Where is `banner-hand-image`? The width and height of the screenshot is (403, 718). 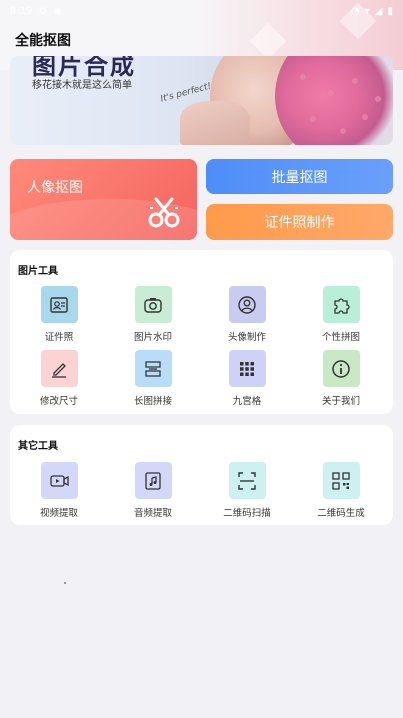
banner-hand-image is located at coordinates (215, 123).